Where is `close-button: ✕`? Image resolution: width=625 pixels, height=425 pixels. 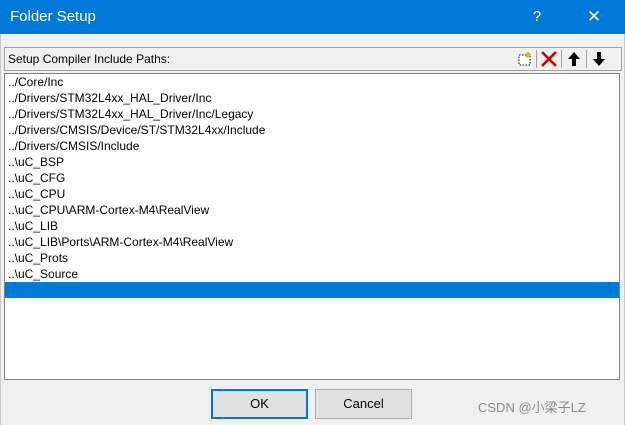 close-button: ✕ is located at coordinates (594, 17).